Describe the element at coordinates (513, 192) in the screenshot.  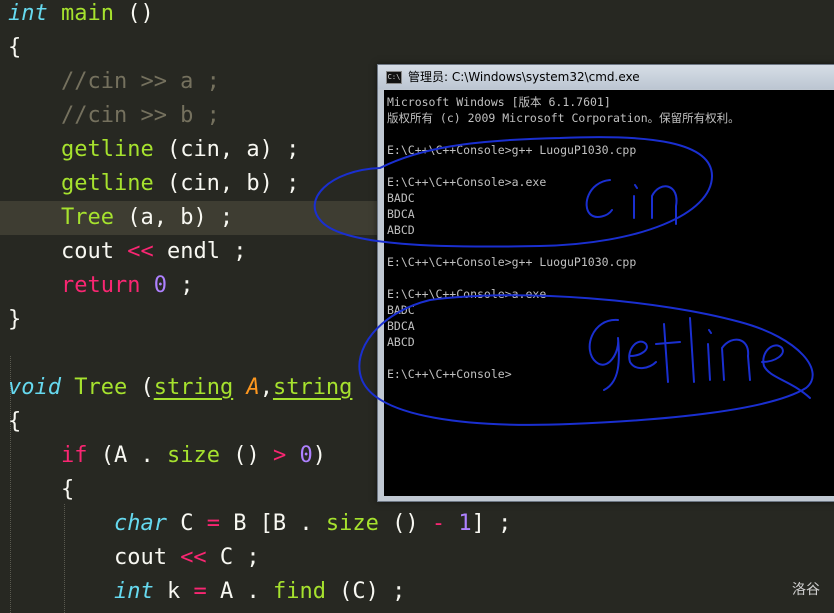
I see `ink-circle-cin` at that location.